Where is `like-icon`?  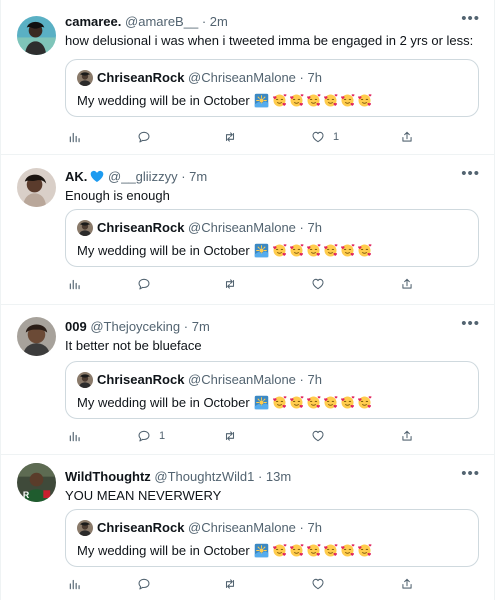
like-icon is located at coordinates (318, 284).